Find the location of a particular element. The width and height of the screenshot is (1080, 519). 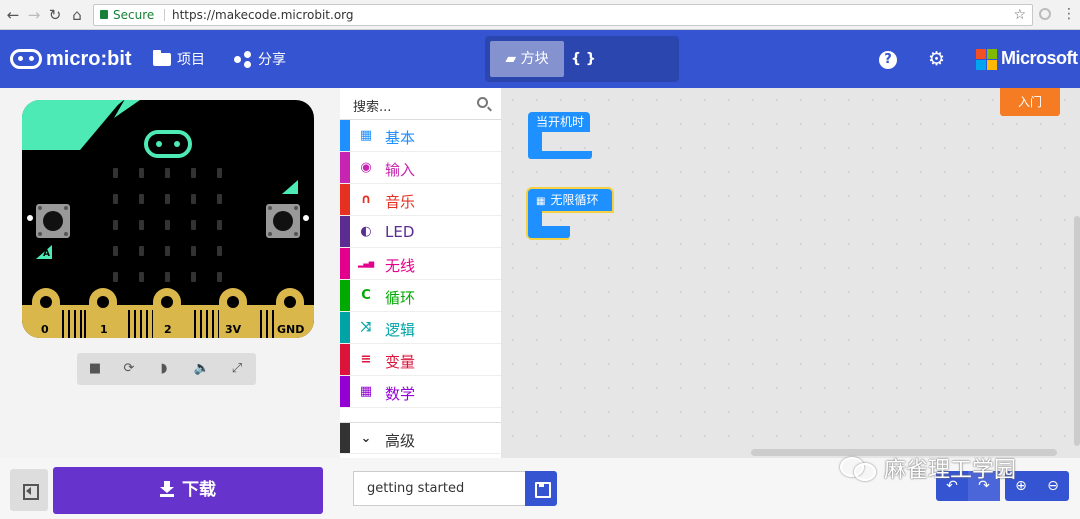

gear-icon: ⚙ is located at coordinates (936, 59).